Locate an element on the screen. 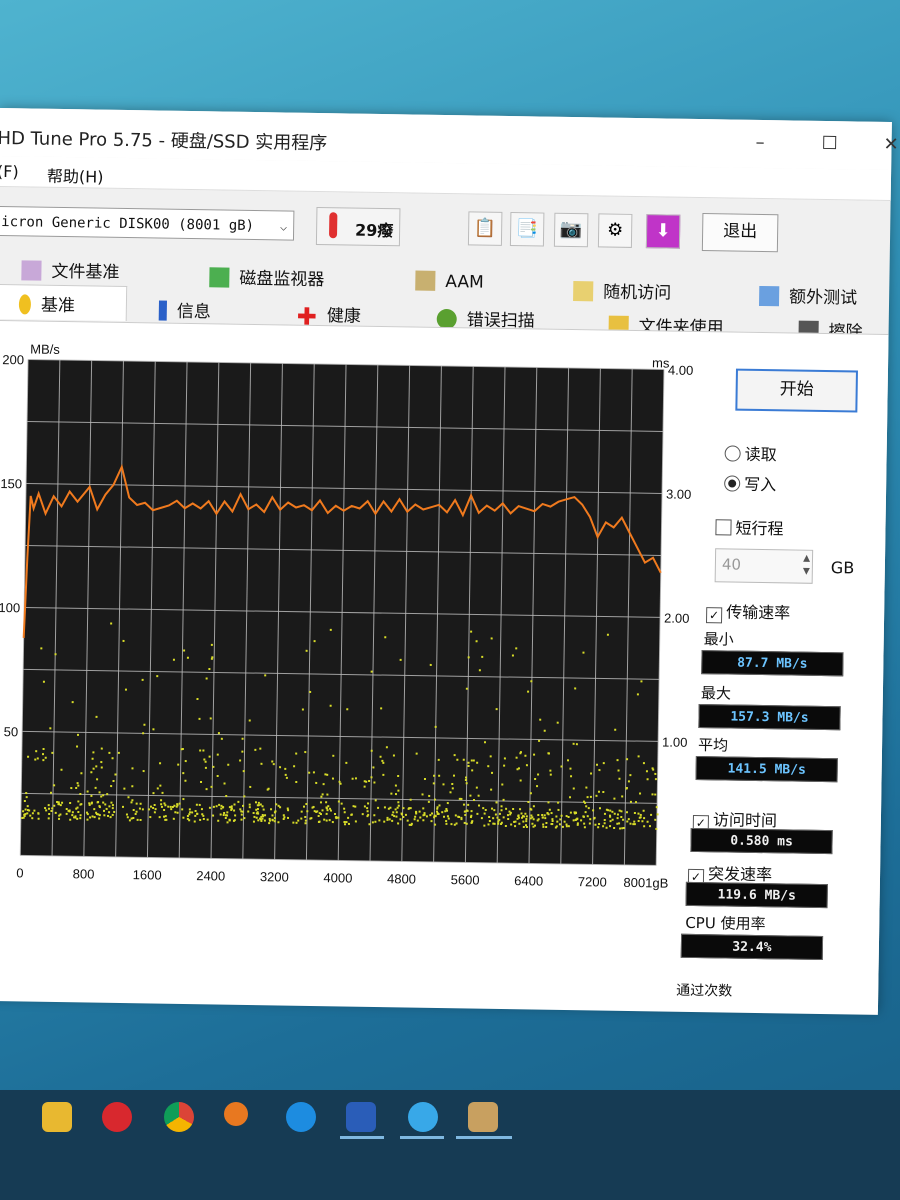  netease-music-icon is located at coordinates (117, 1117).